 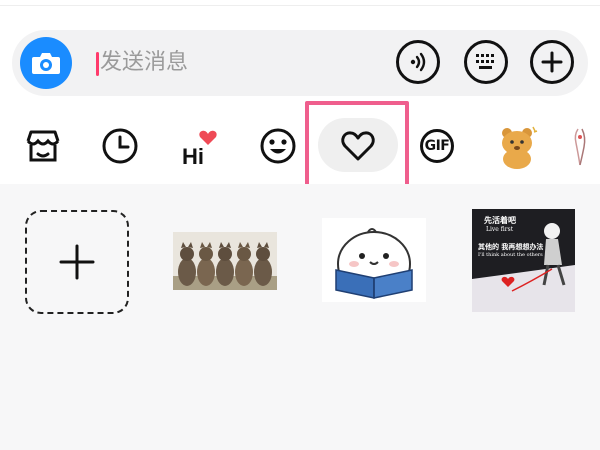 I want to click on favorite-sticker-reading, so click(x=374, y=260).